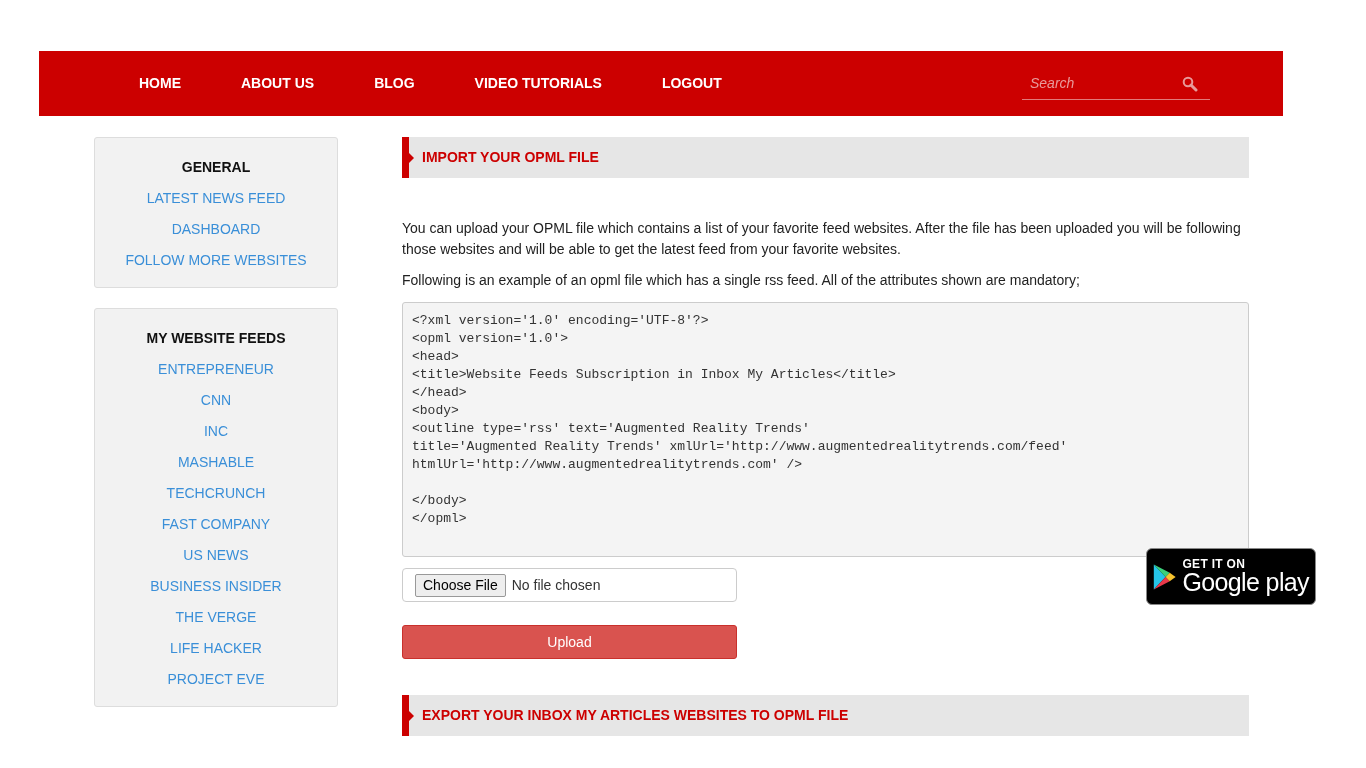 This screenshot has height=768, width=1366. I want to click on search-icon, so click(1190, 83).